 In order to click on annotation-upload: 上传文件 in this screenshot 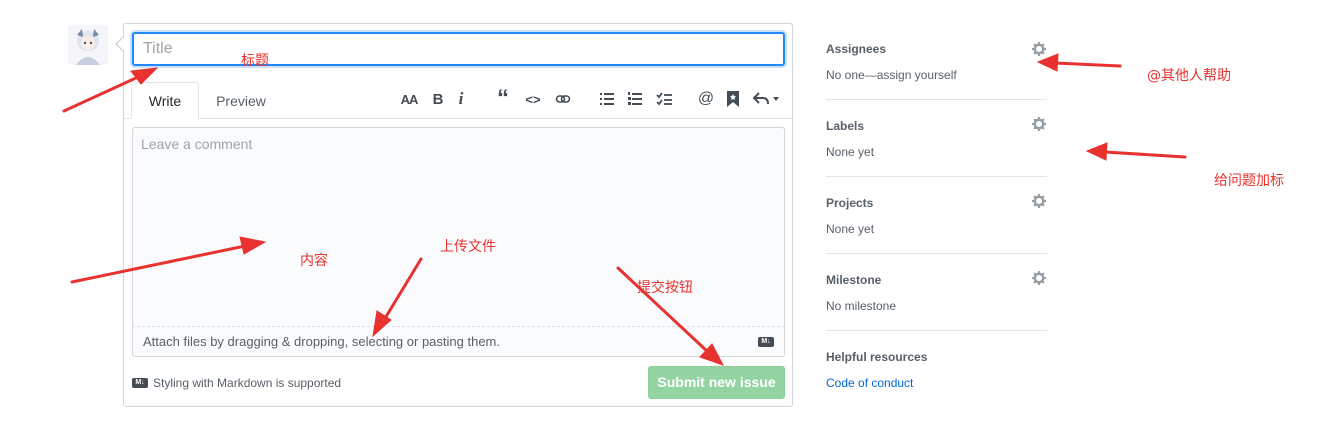, I will do `click(468, 247)`.